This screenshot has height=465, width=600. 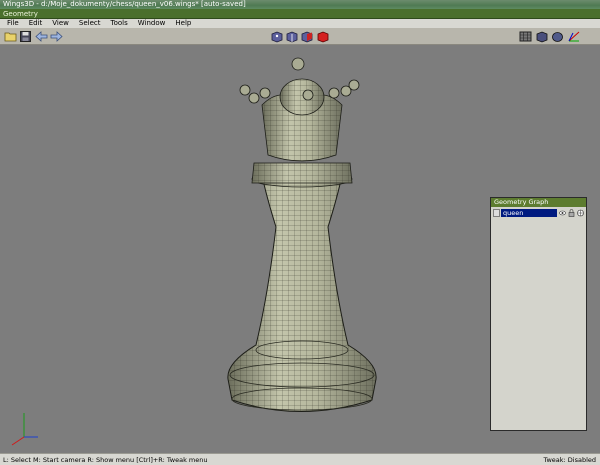 What do you see at coordinates (557, 36) in the screenshot?
I see `smooth-view-icon` at bounding box center [557, 36].